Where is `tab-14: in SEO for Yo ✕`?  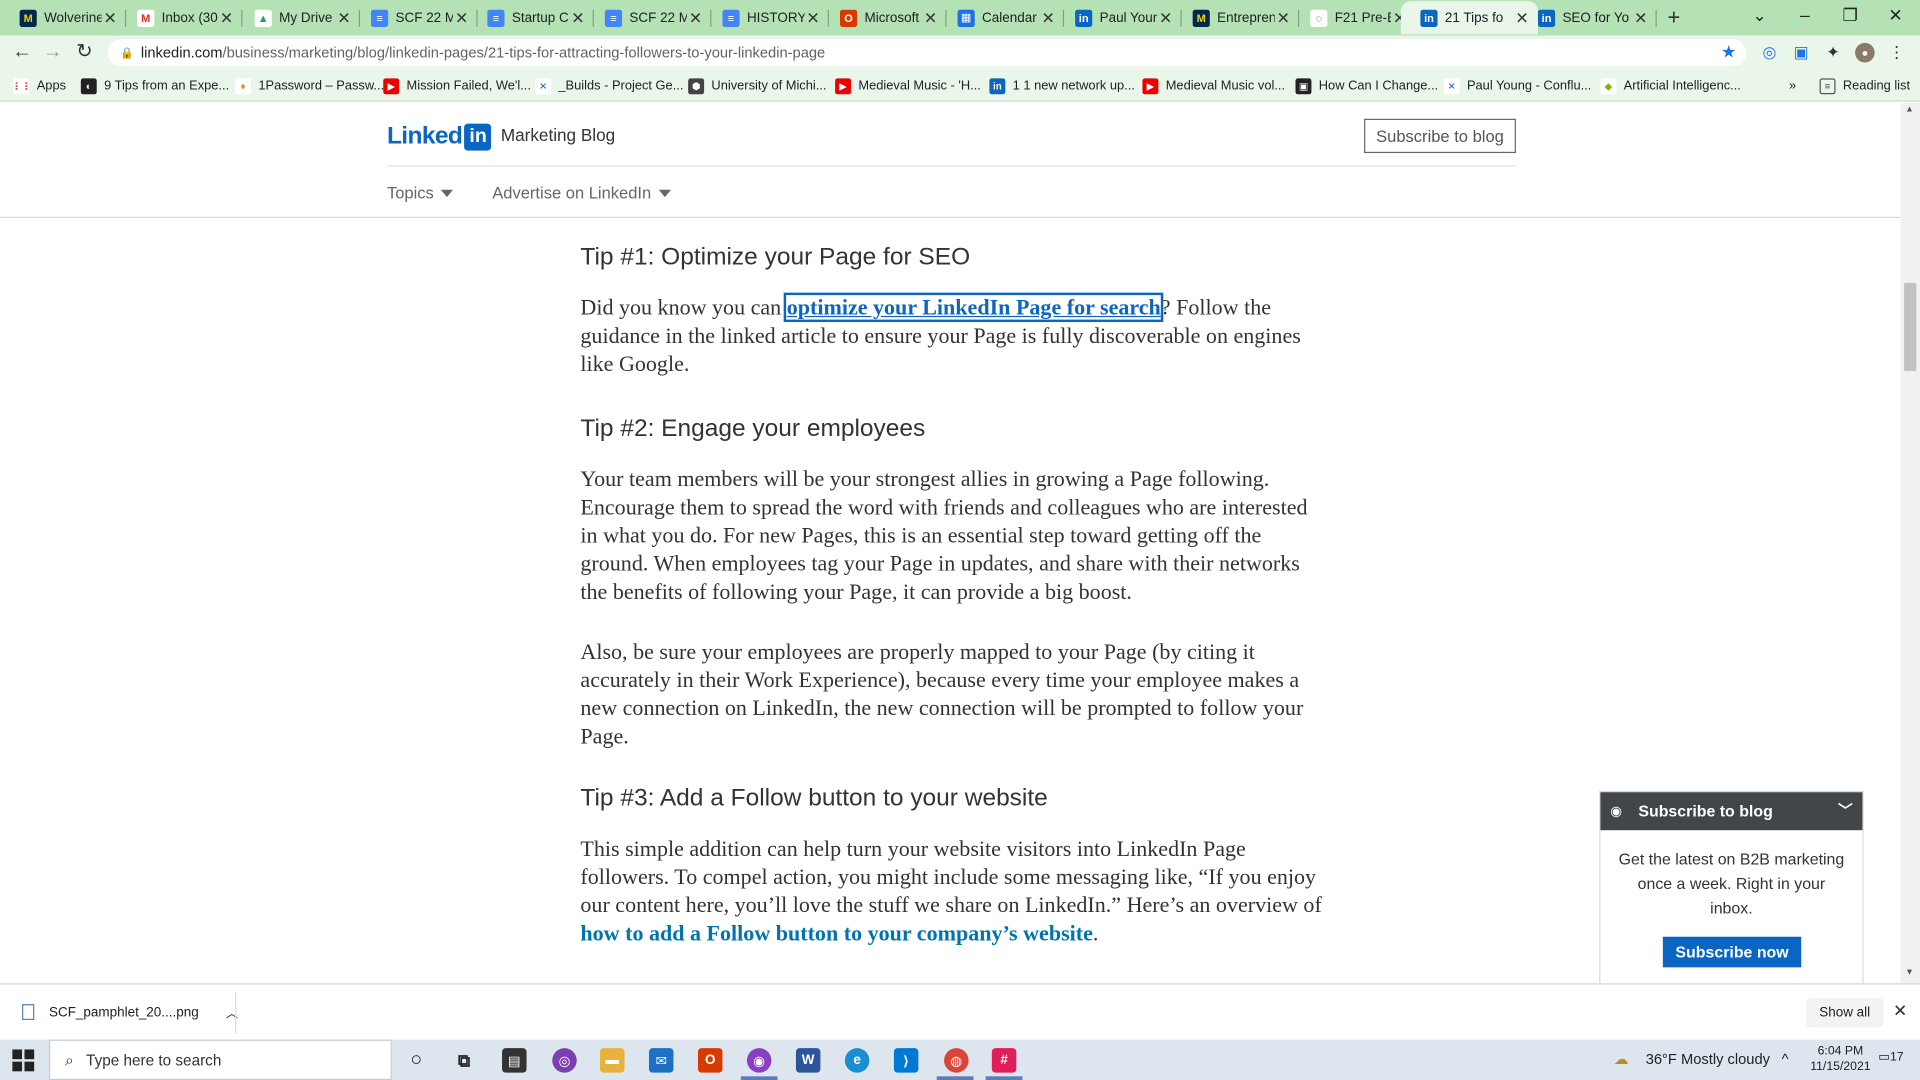 tab-14: in SEO for Yo ✕ is located at coordinates (1587, 17).